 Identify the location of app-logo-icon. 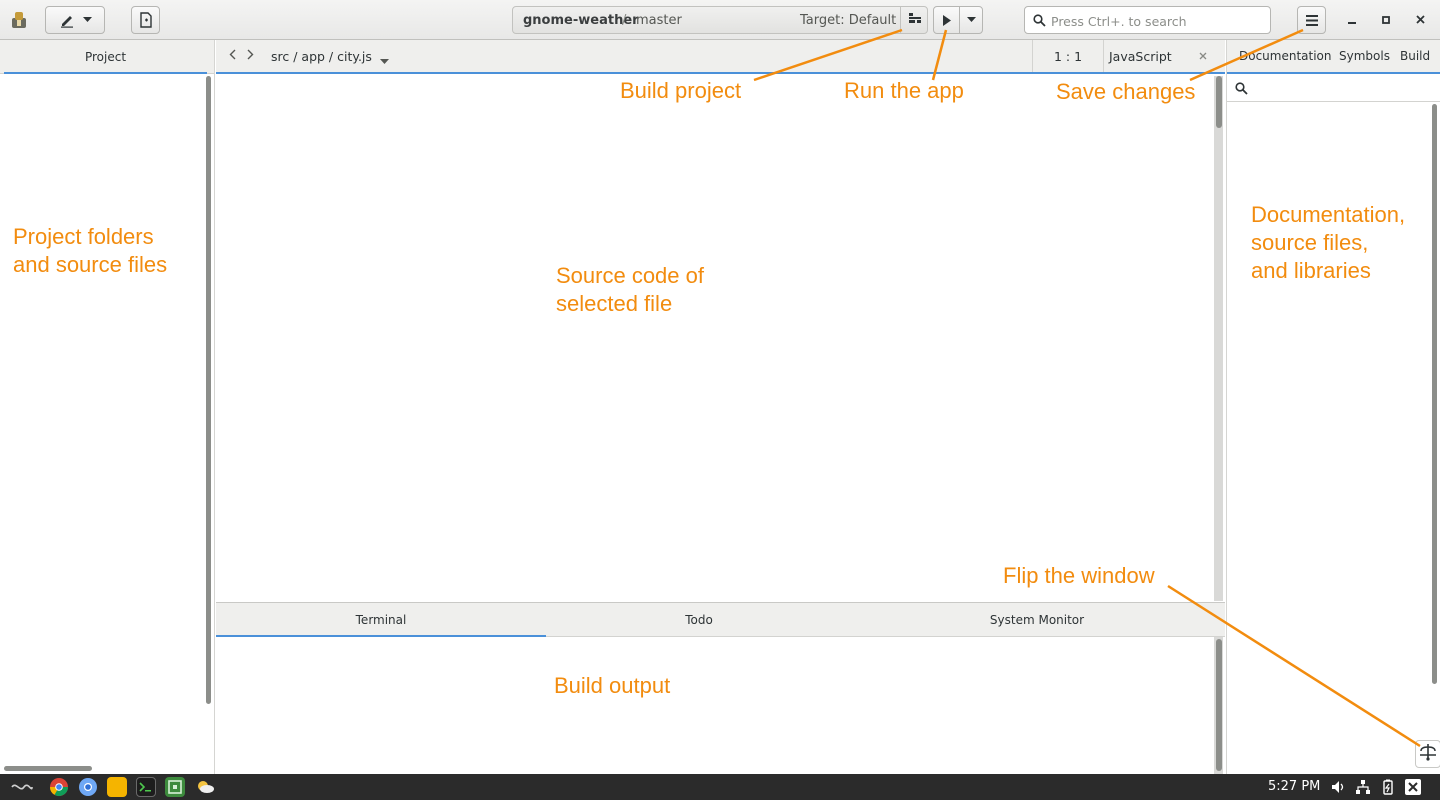
(19, 20).